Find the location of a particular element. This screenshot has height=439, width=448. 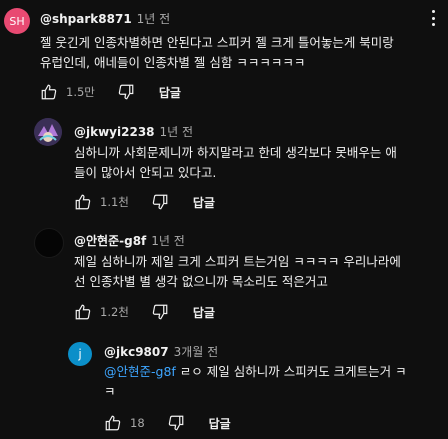

like-count: 1.1천 is located at coordinates (114, 202).